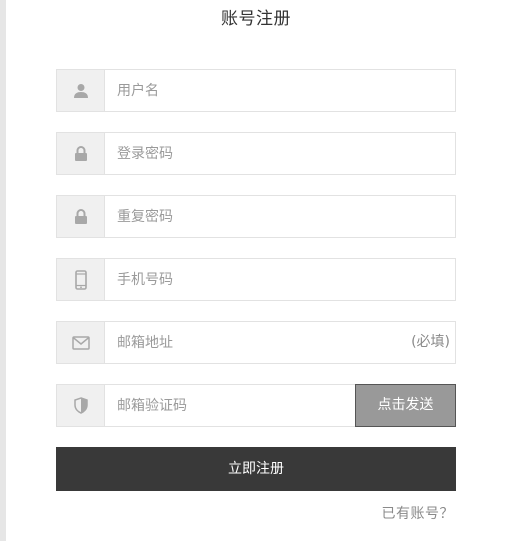 The width and height of the screenshot is (505, 541). Describe the element at coordinates (81, 342) in the screenshot. I see `envelope-icon` at that location.